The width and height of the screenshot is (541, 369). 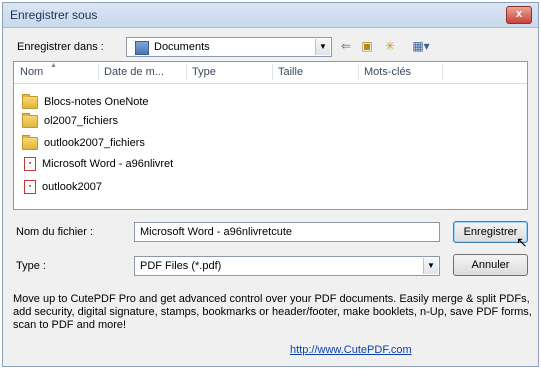 What do you see at coordinates (96, 102) in the screenshot?
I see `item-name: Blocs-notes OneNote` at bounding box center [96, 102].